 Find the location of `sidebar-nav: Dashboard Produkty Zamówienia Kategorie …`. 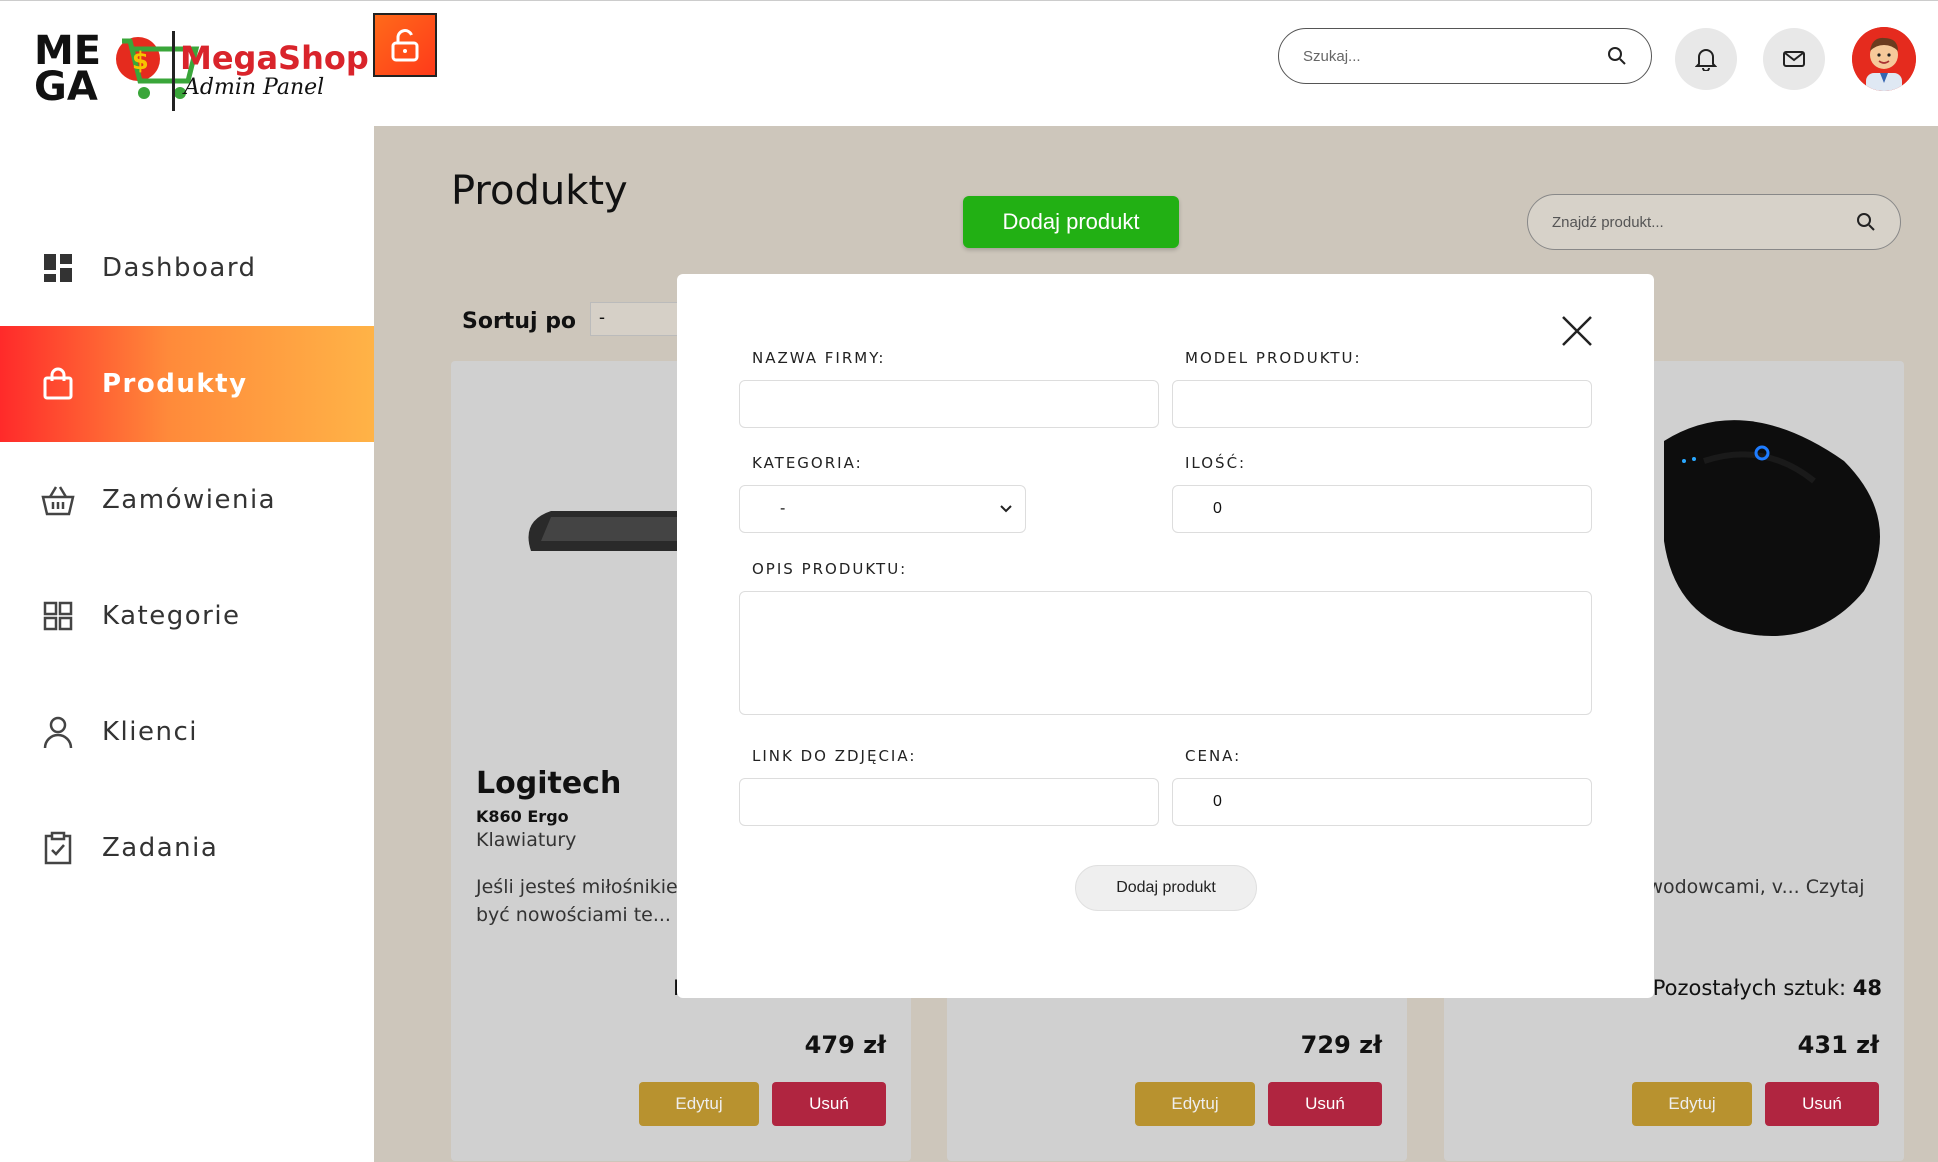

sidebar-nav: Dashboard Produkty Zamówienia Kategorie … is located at coordinates (187, 558).